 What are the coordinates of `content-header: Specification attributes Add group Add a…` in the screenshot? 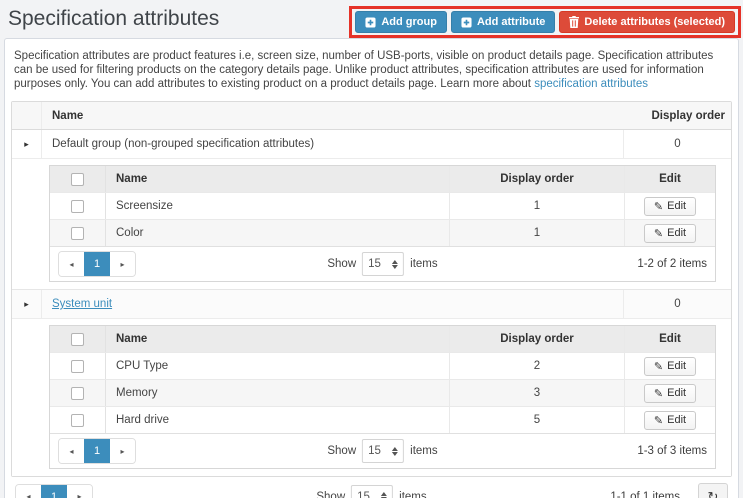 It's located at (371, 19).